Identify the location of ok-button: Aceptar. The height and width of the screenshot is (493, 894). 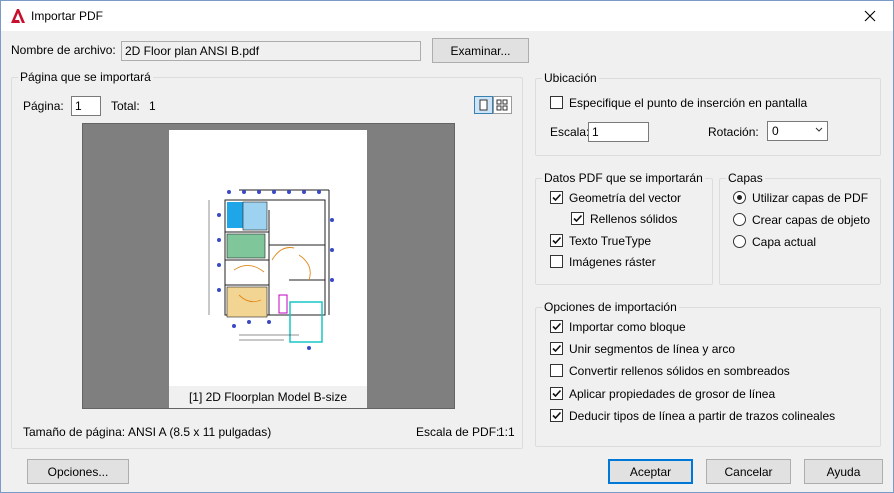
(650, 471).